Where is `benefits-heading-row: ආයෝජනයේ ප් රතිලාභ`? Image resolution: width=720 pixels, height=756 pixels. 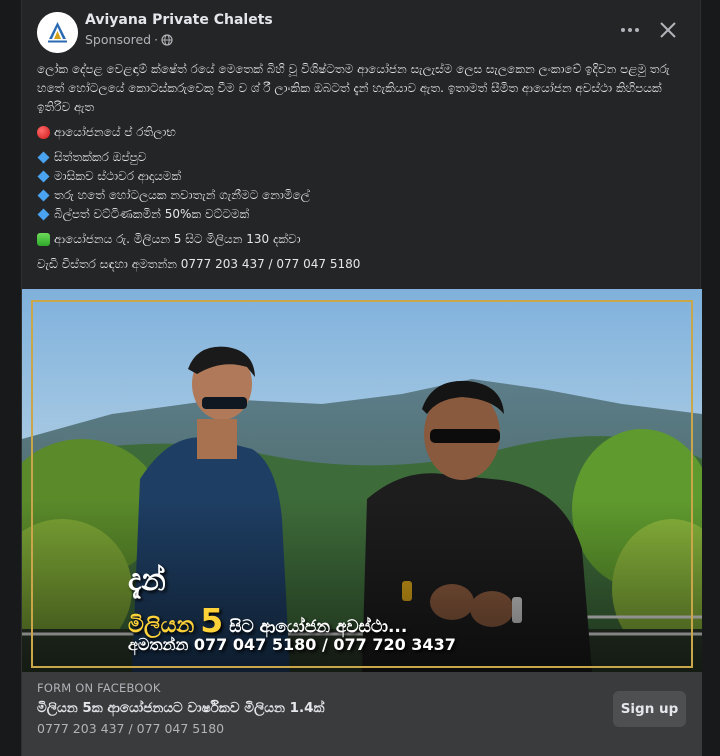 benefits-heading-row: ආයෝජනයේ ප් රතිලාභ is located at coordinates (362, 132).